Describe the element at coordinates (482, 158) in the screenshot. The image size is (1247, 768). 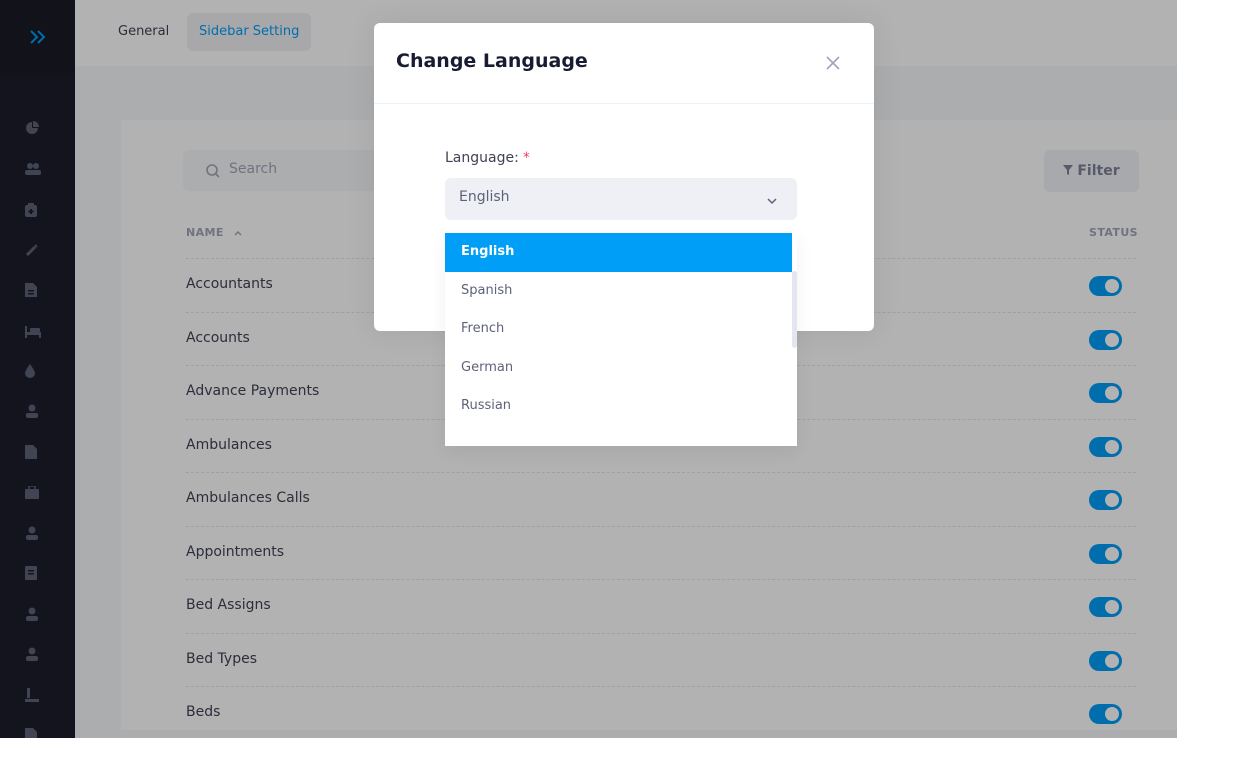
I see `language-label-text: Language:` at that location.